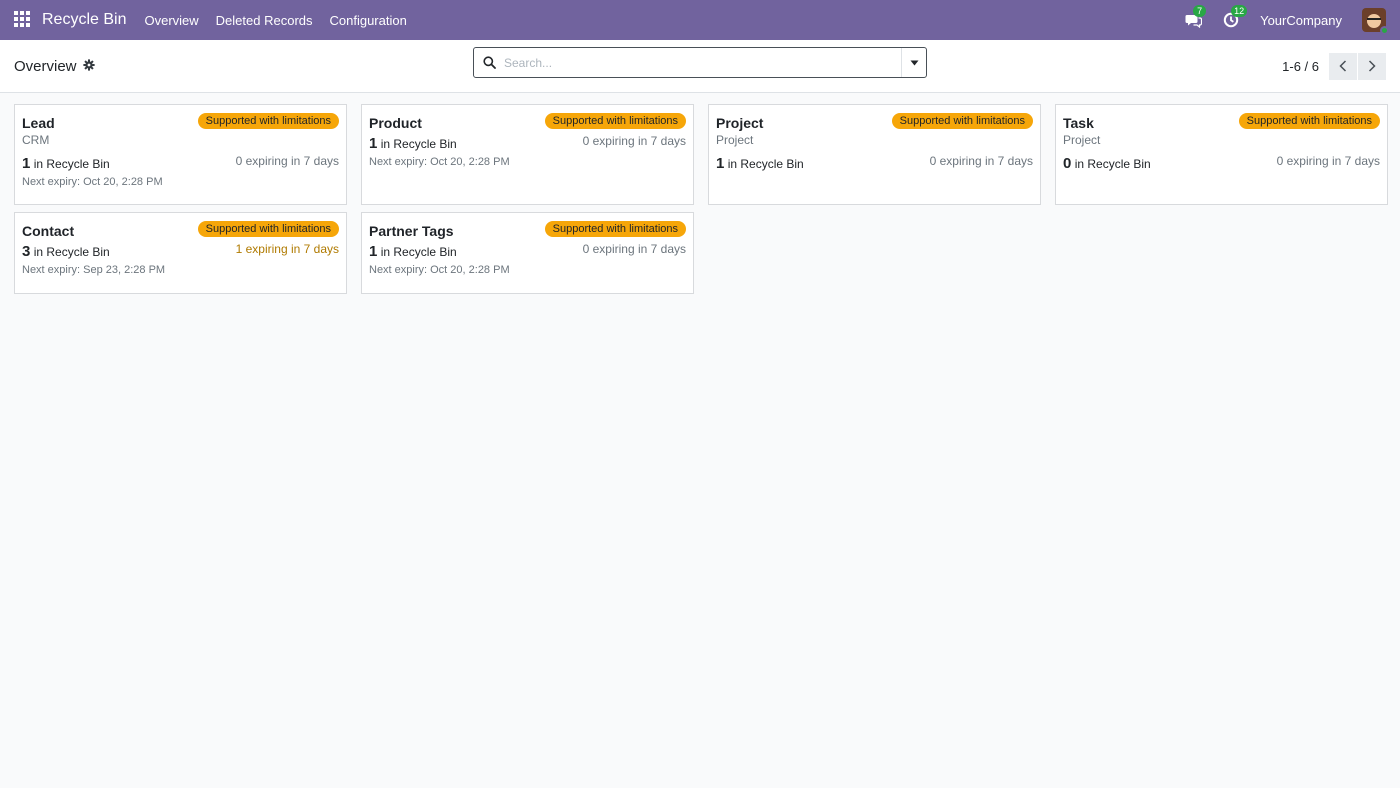 The height and width of the screenshot is (788, 1400). What do you see at coordinates (1384, 30) in the screenshot?
I see `online-status-dot` at bounding box center [1384, 30].